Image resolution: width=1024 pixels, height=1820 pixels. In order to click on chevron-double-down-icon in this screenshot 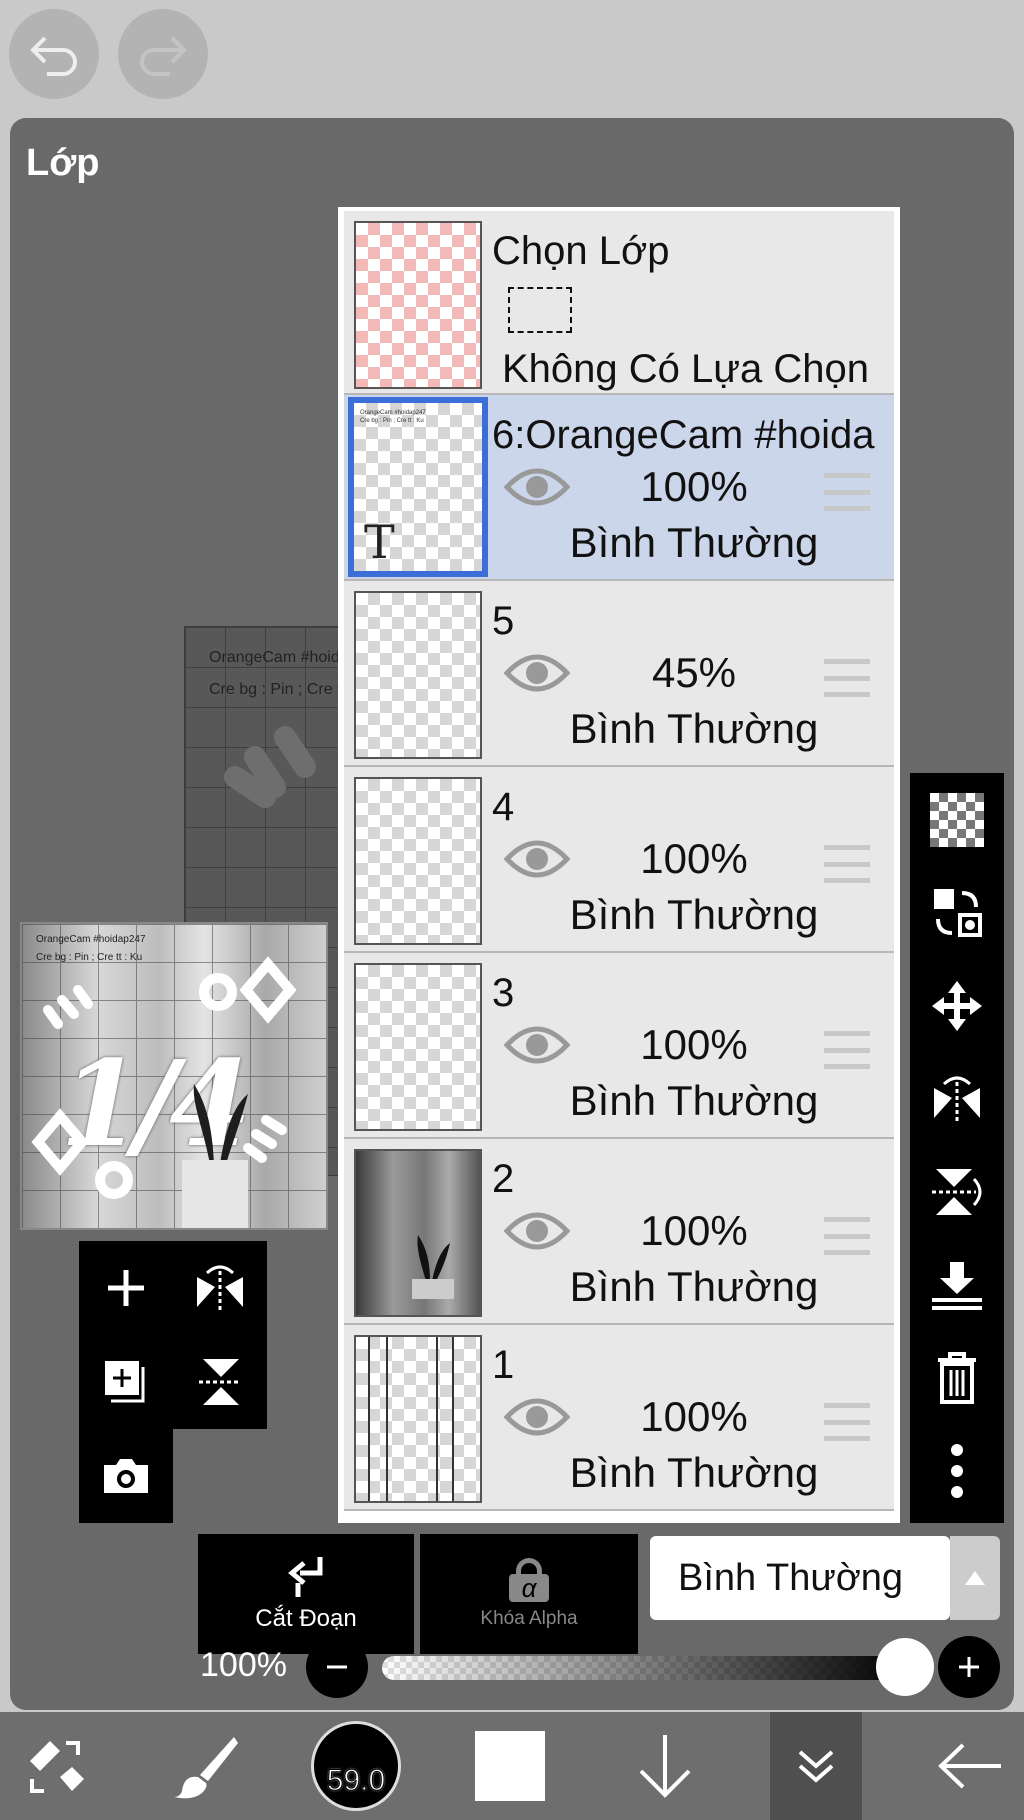, I will do `click(816, 1766)`.